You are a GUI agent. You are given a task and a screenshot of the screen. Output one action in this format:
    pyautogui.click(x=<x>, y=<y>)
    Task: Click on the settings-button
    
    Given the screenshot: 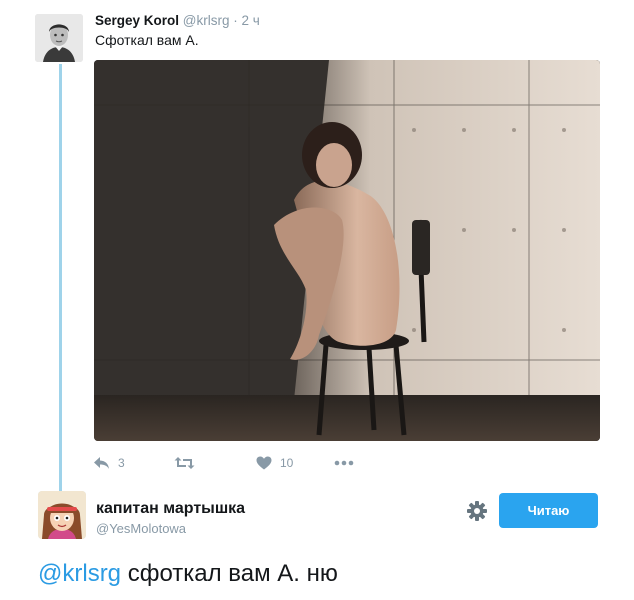 What is the action you would take?
    pyautogui.click(x=477, y=511)
    